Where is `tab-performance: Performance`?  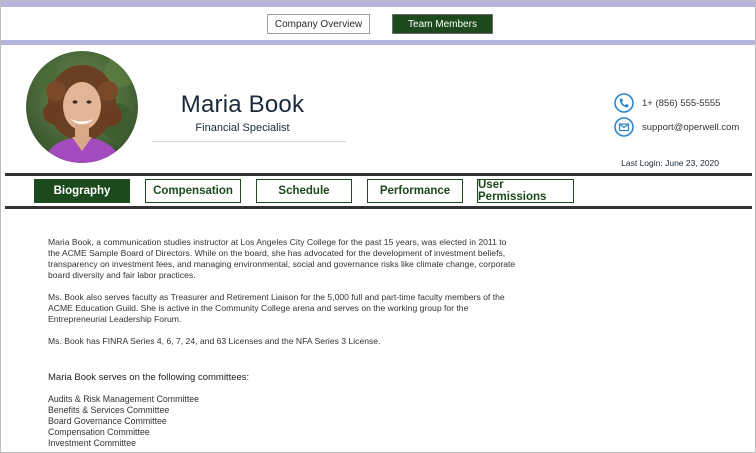 tab-performance: Performance is located at coordinates (415, 191).